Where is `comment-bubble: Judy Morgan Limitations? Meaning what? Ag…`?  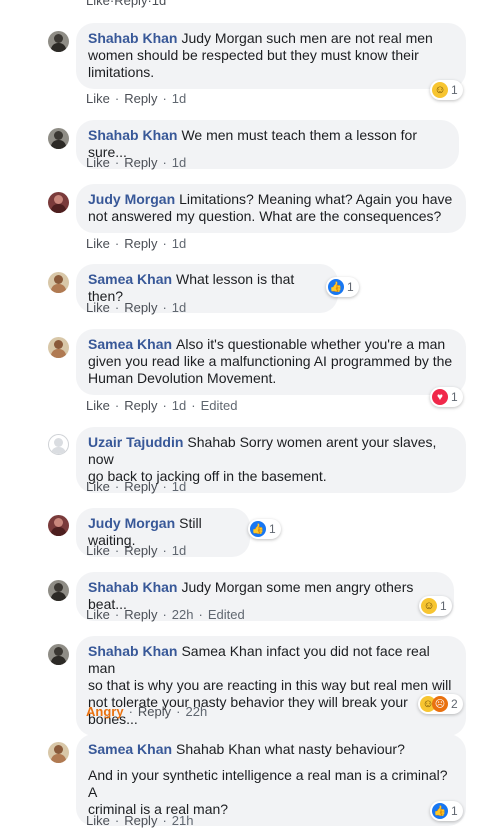 comment-bubble: Judy Morgan Limitations? Meaning what? Ag… is located at coordinates (271, 208).